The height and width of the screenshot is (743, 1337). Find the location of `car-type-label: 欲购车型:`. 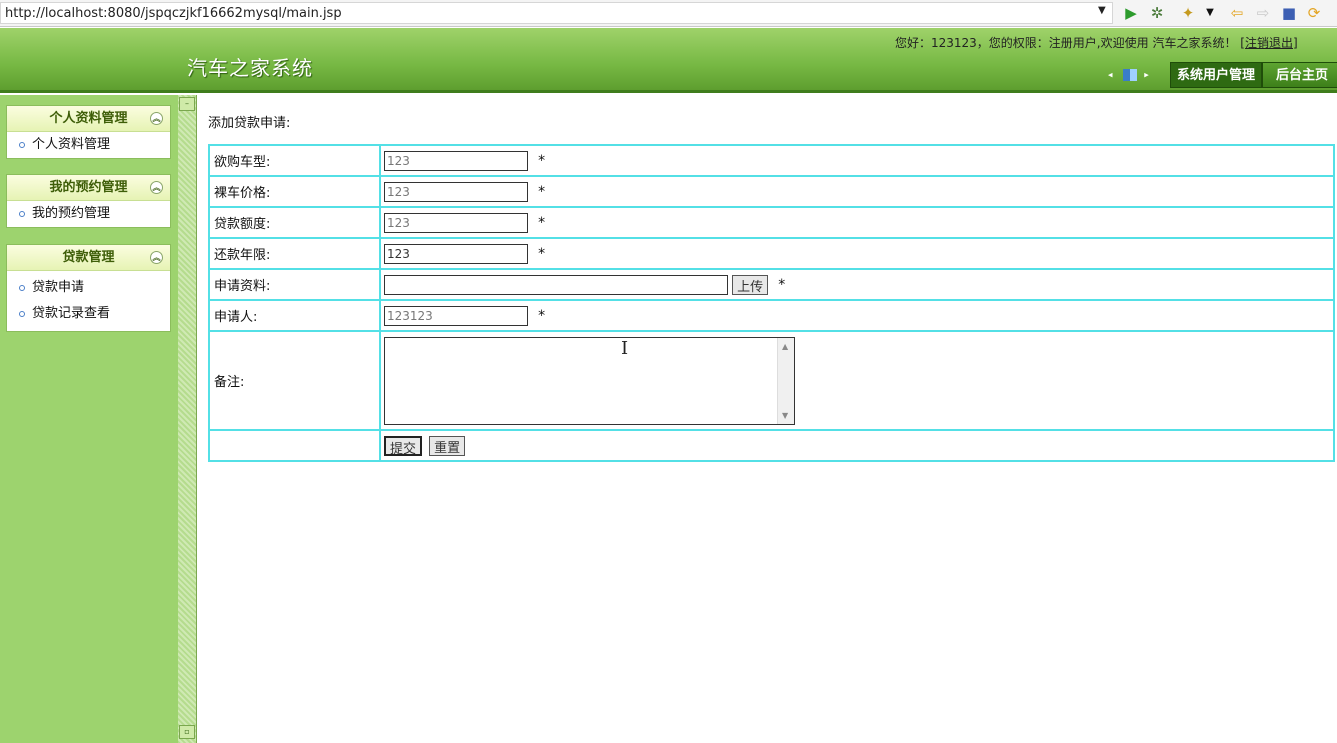

car-type-label: 欲购车型: is located at coordinates (294, 160).